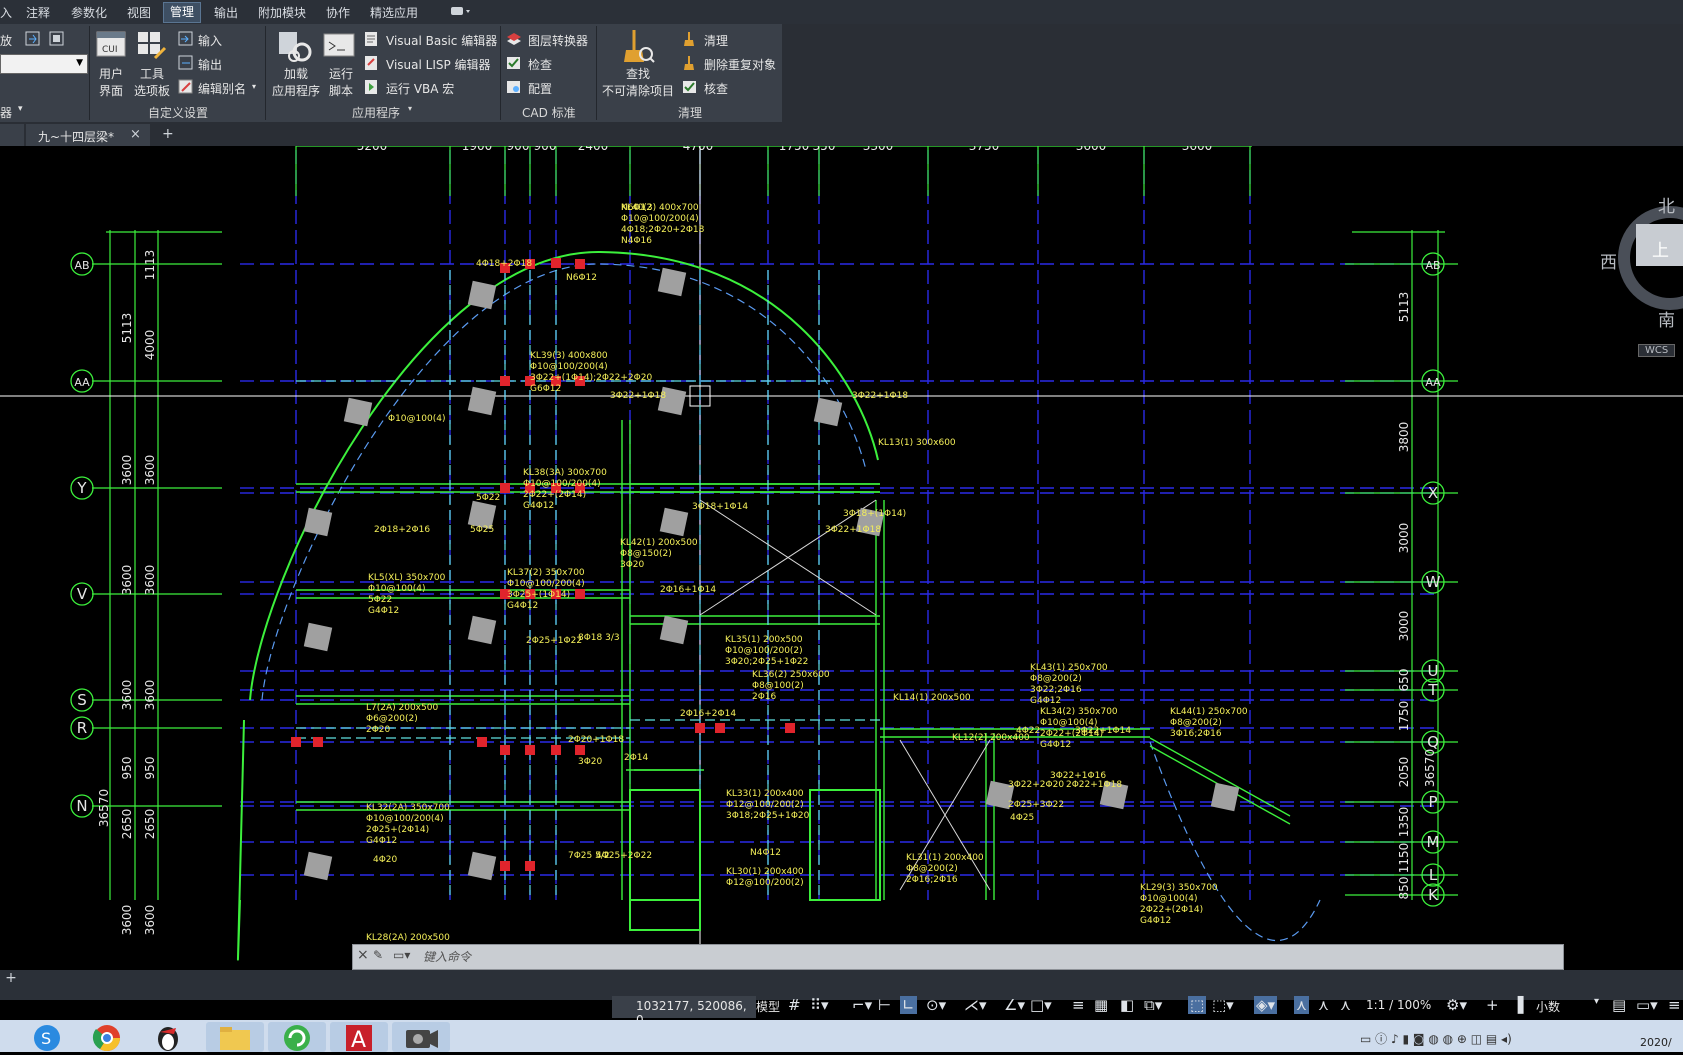 The height and width of the screenshot is (1055, 1683). I want to click on ribbon-put-label: 放, so click(6, 40).